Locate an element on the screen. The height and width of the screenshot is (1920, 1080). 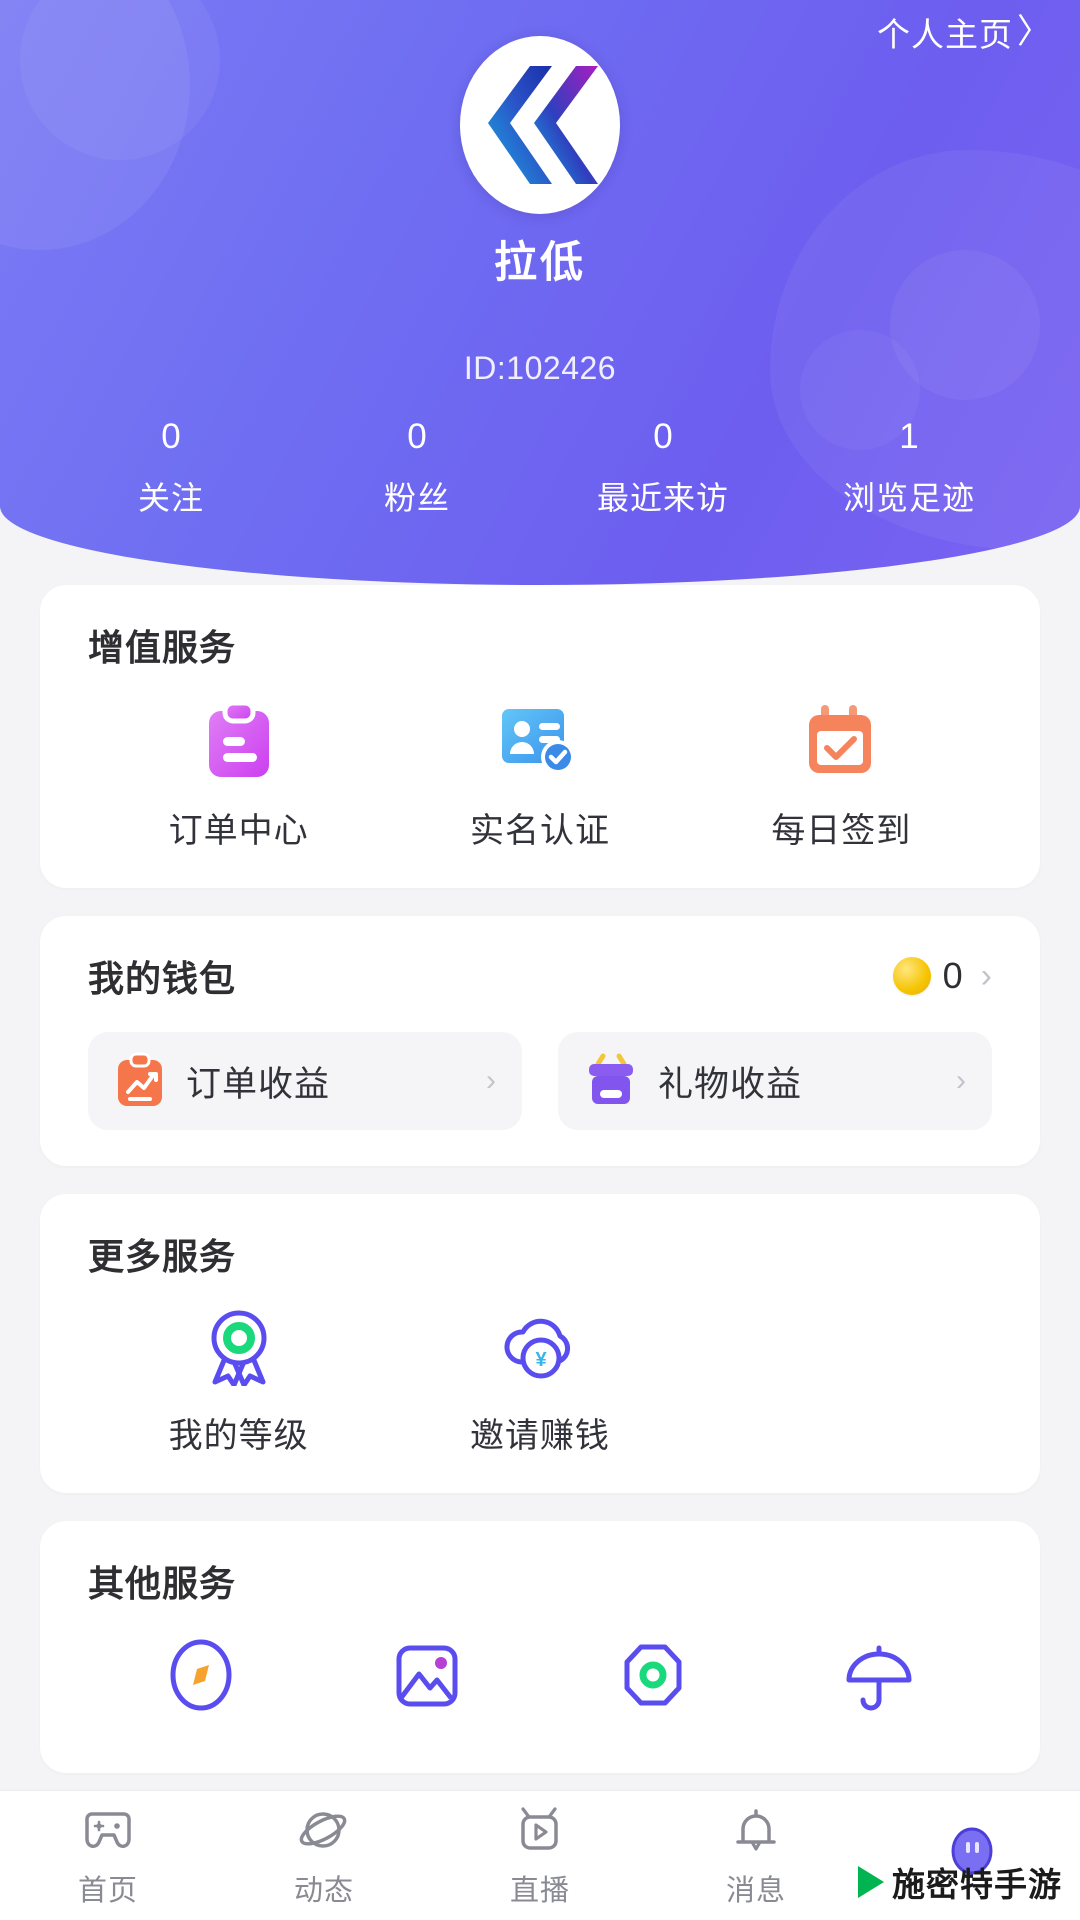
planet-icon is located at coordinates (324, 1830).